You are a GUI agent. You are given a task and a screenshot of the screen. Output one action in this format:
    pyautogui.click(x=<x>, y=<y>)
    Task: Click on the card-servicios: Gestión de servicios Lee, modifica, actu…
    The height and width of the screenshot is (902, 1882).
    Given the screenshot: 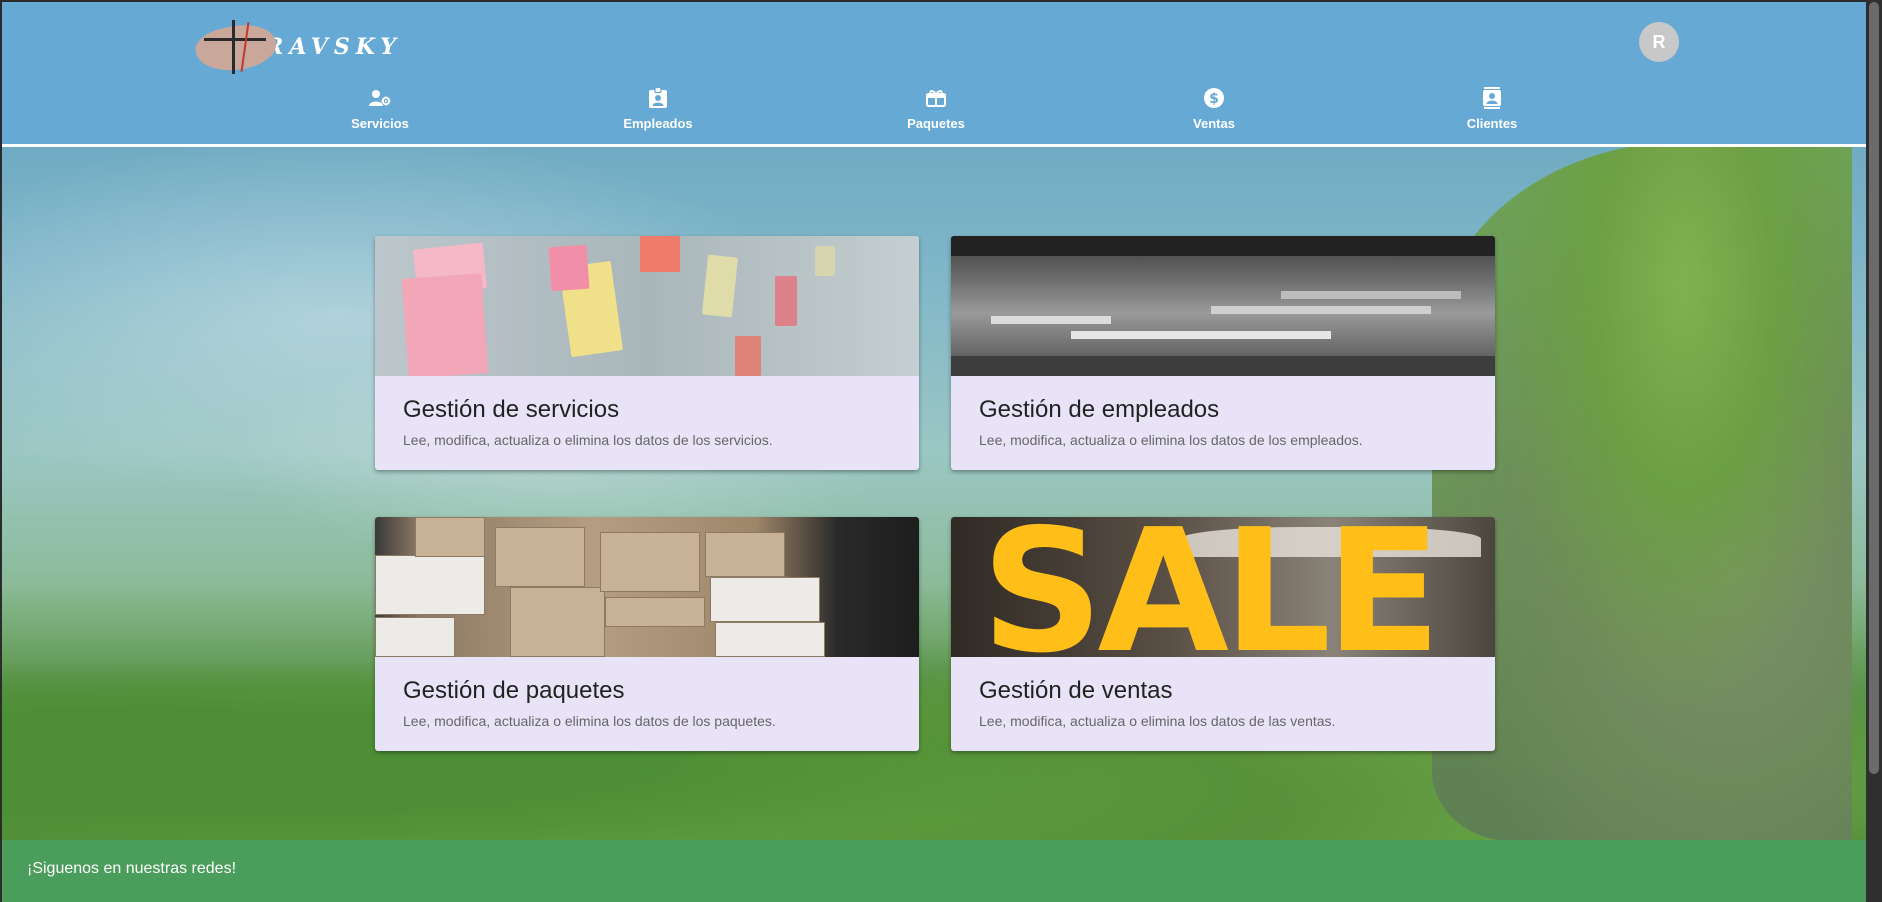 What is the action you would take?
    pyautogui.click(x=647, y=353)
    